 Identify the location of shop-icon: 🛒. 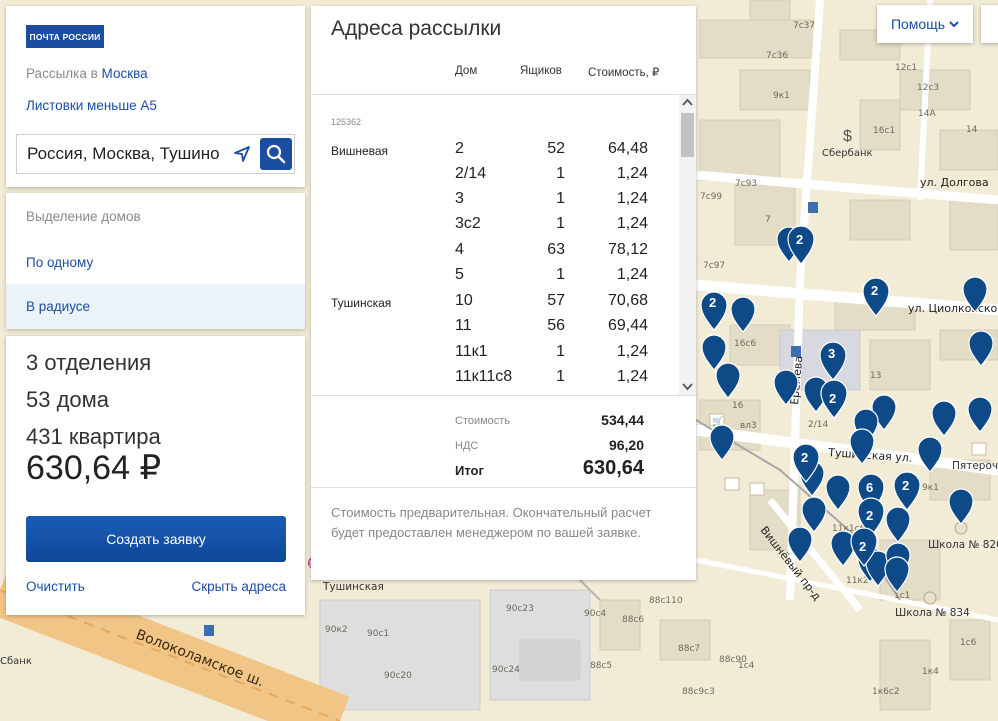
(717, 420).